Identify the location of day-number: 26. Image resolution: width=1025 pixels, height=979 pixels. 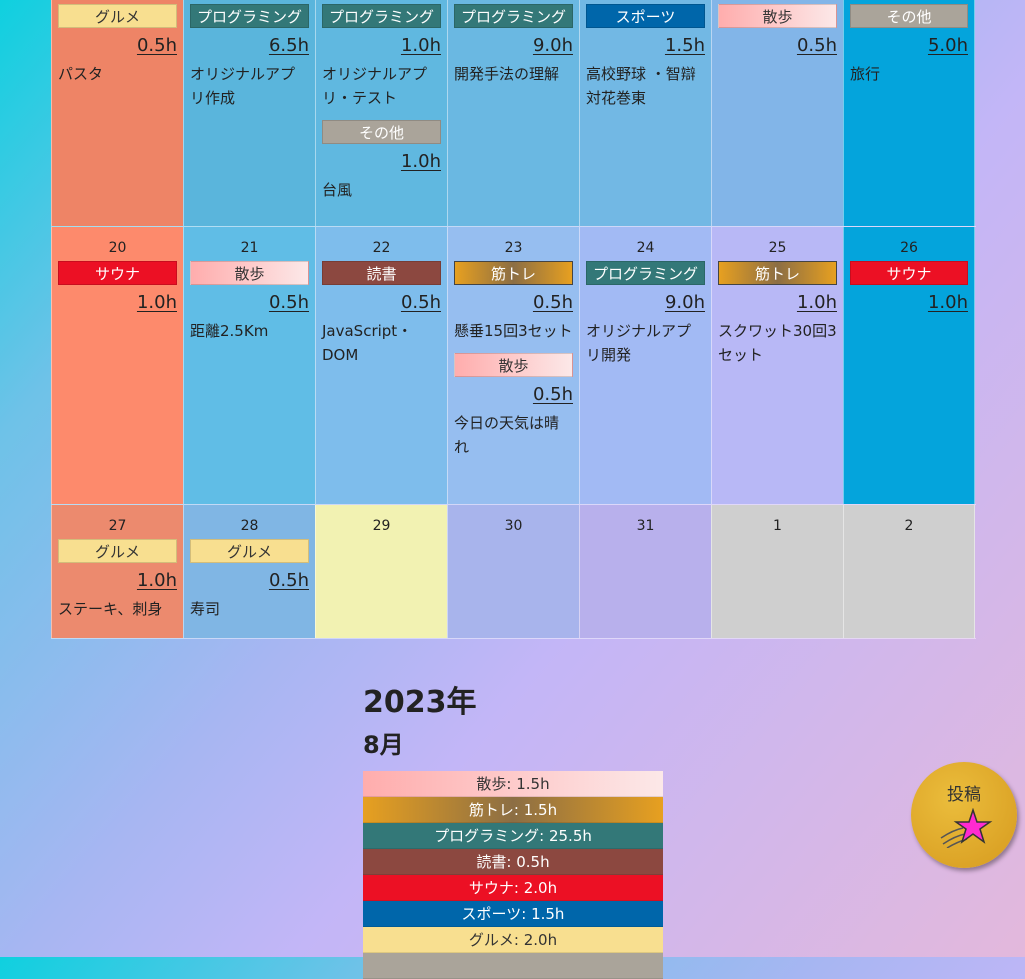
(909, 248).